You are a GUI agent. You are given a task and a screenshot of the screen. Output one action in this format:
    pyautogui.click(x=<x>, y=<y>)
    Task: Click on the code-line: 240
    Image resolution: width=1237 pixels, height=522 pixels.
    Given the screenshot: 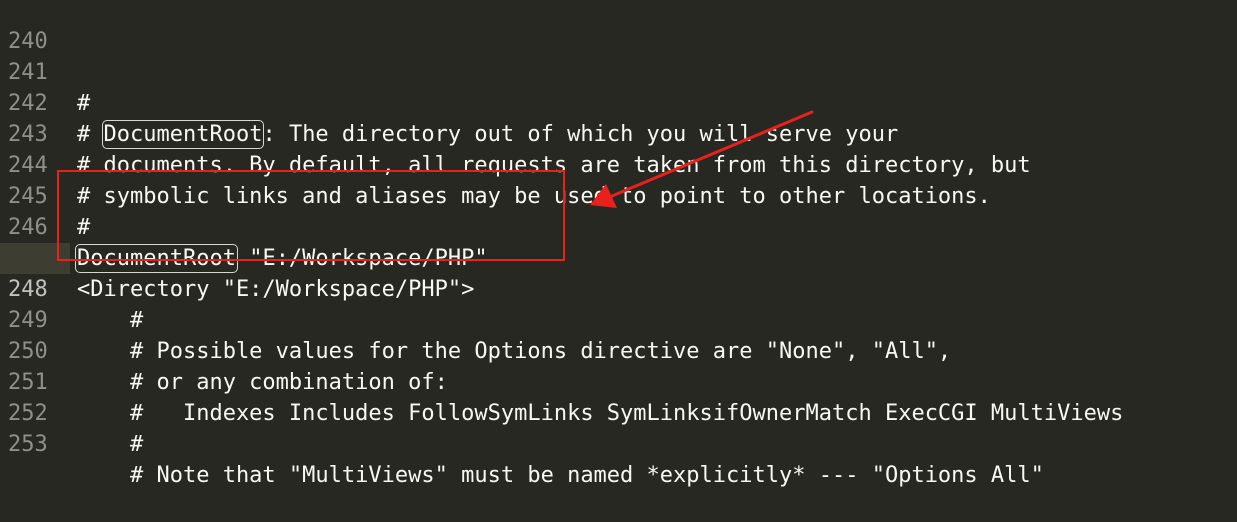 What is the action you would take?
    pyautogui.click(x=618, y=27)
    